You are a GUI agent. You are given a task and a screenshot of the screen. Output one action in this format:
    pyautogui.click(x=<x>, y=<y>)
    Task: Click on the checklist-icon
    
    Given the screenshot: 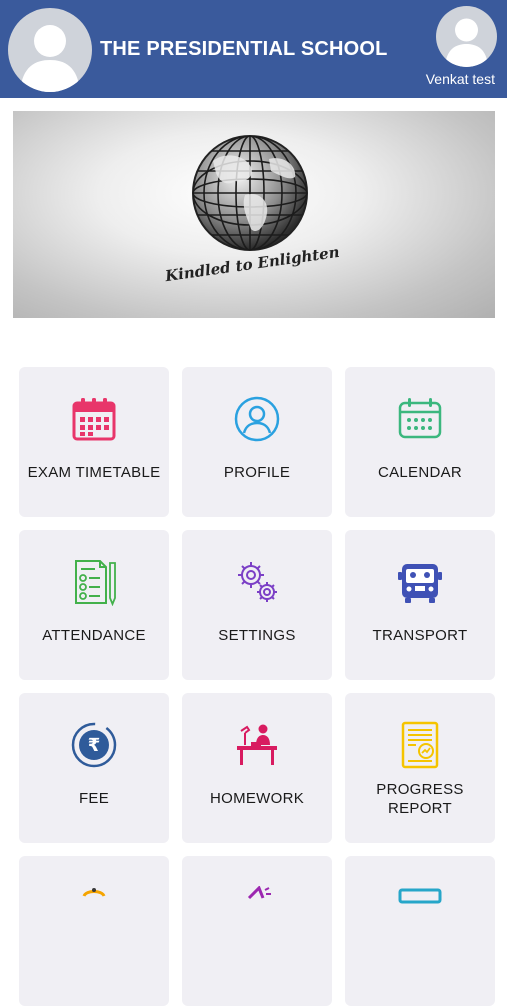 What is the action you would take?
    pyautogui.click(x=94, y=582)
    